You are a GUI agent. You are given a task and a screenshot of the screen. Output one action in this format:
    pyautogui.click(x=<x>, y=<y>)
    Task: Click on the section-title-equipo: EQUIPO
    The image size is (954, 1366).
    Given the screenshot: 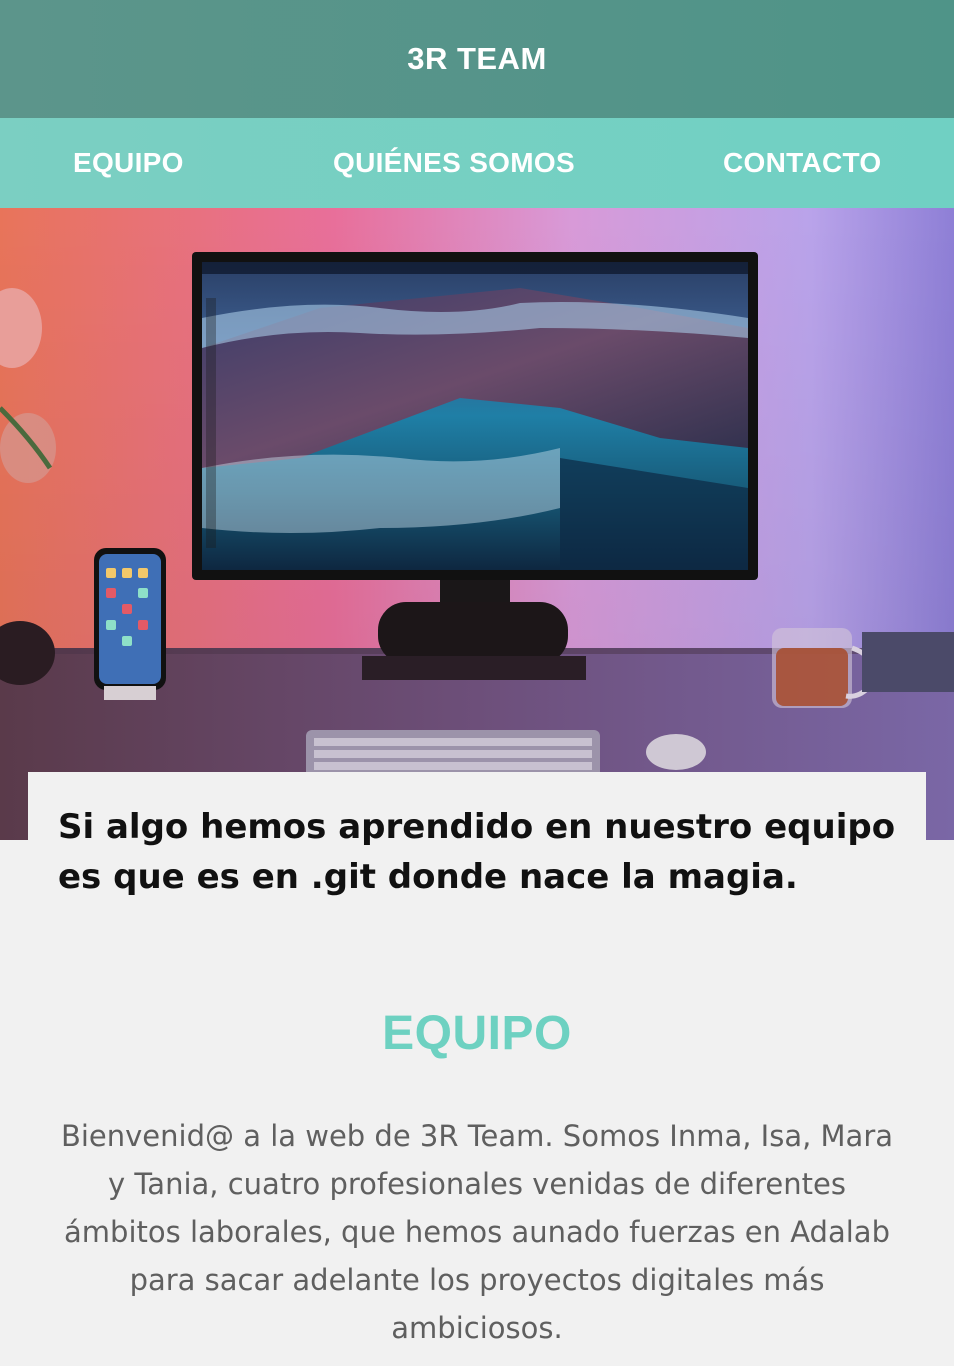 What is the action you would take?
    pyautogui.click(x=477, y=1033)
    